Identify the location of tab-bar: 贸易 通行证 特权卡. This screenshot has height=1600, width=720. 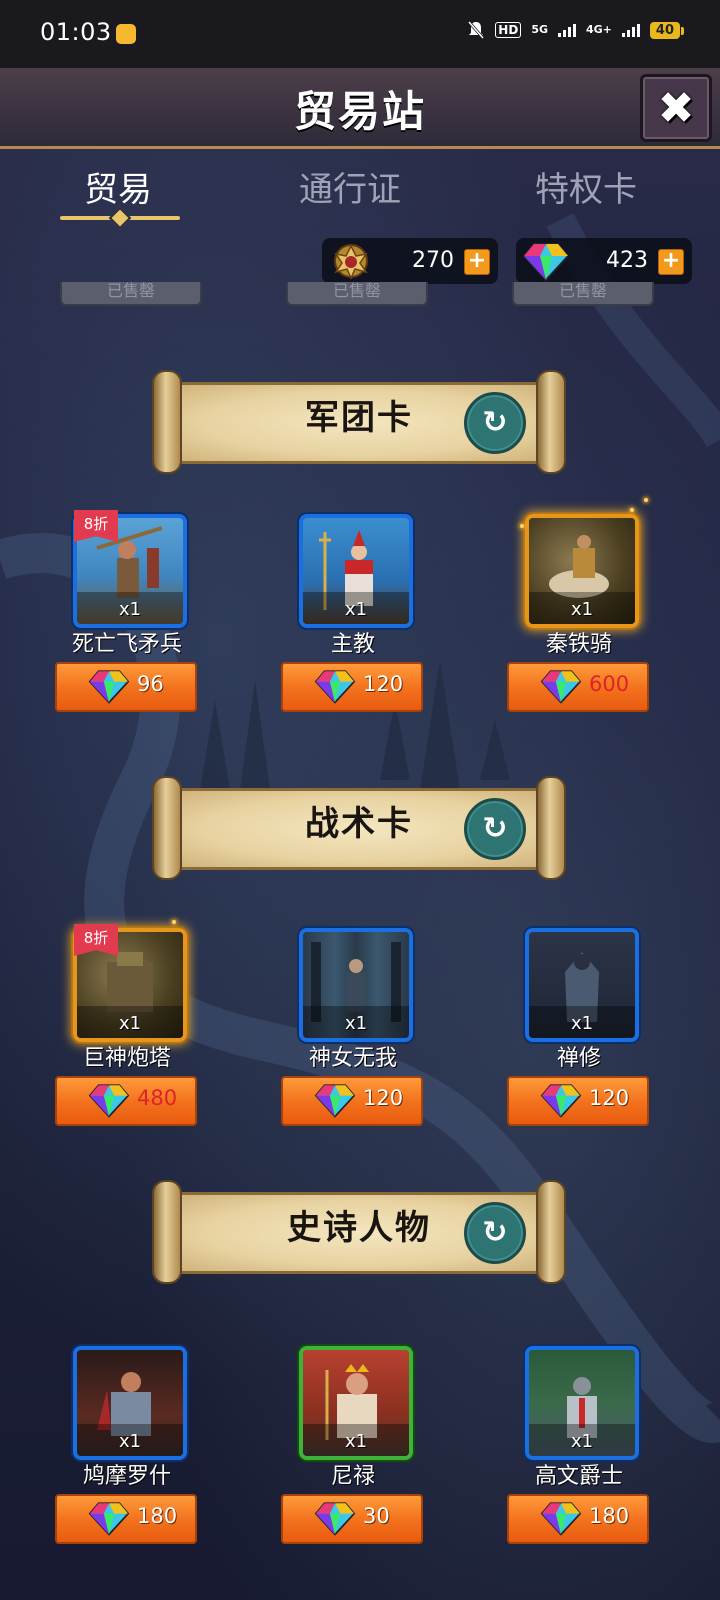
(360, 193).